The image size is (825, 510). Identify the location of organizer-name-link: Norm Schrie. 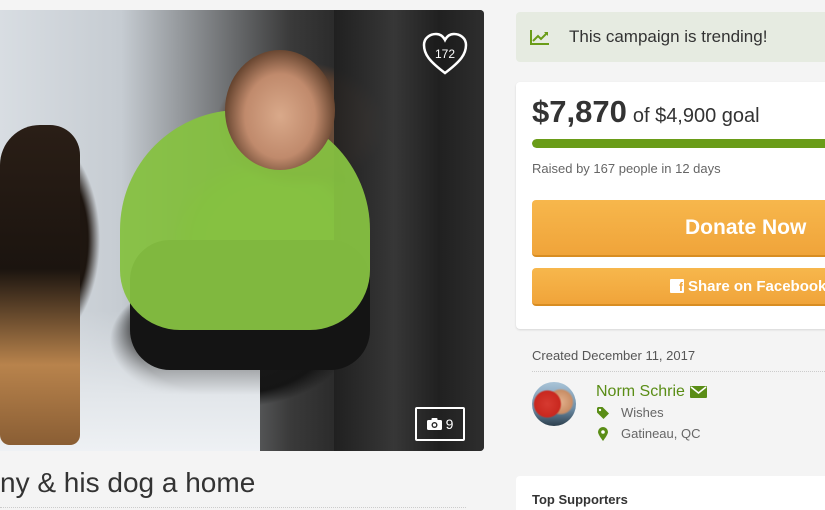
(651, 392).